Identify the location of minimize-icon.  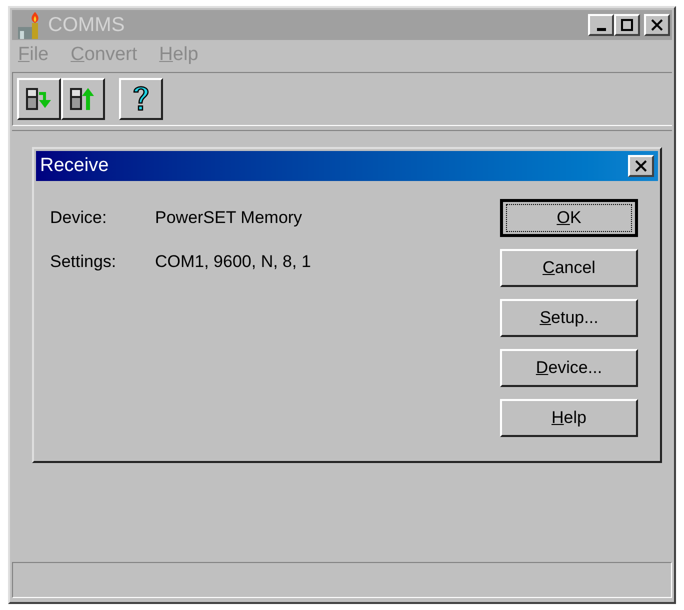
(601, 29).